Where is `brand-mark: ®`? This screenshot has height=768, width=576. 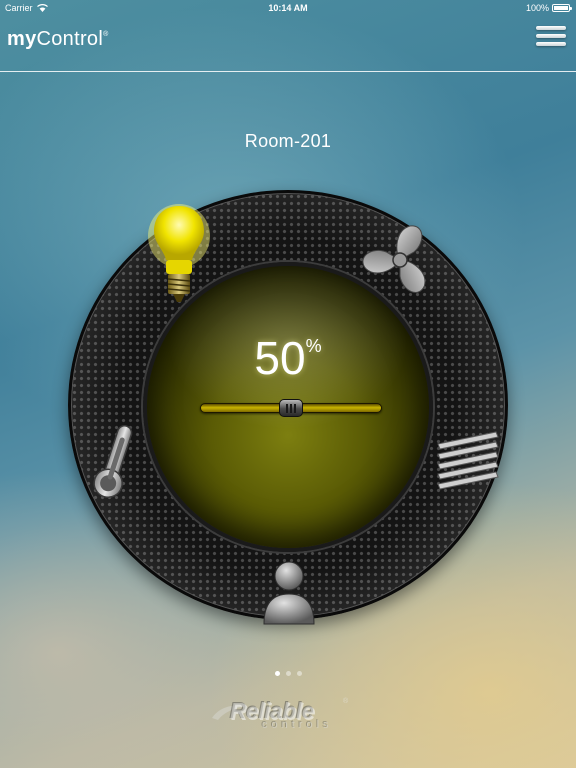 brand-mark: ® is located at coordinates (346, 701).